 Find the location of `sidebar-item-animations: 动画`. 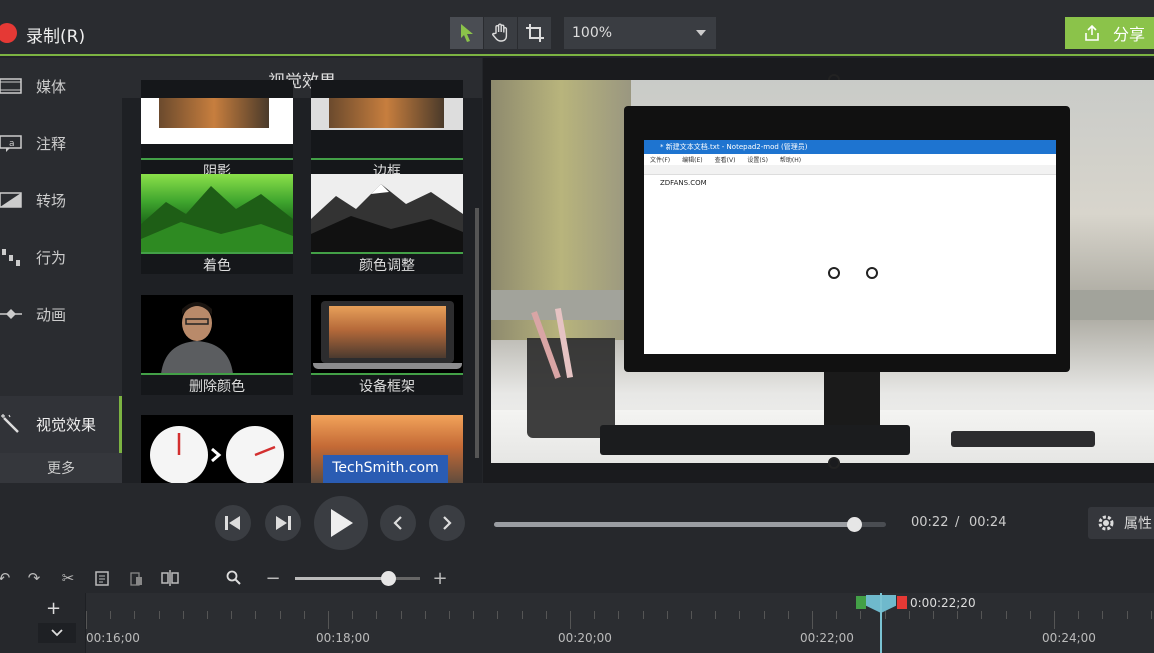

sidebar-item-animations: 动画 is located at coordinates (61, 314).